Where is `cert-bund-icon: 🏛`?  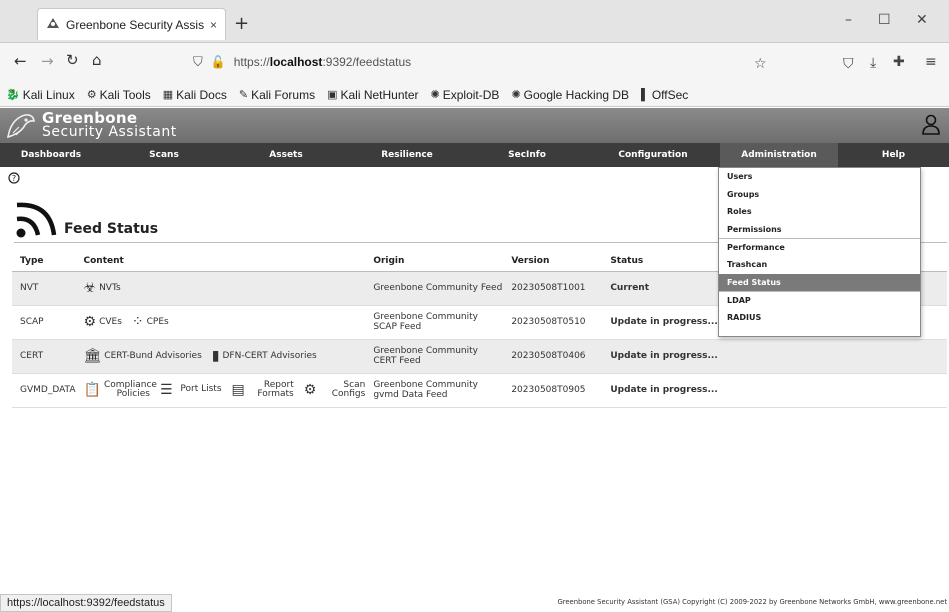 cert-bund-icon: 🏛 is located at coordinates (92, 356).